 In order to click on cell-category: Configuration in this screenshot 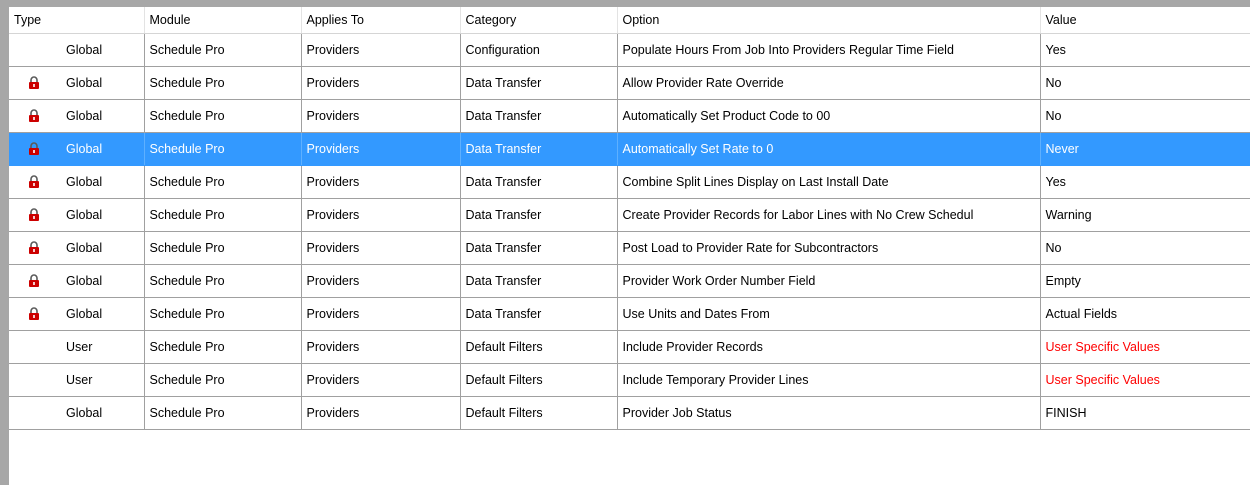, I will do `click(539, 50)`.